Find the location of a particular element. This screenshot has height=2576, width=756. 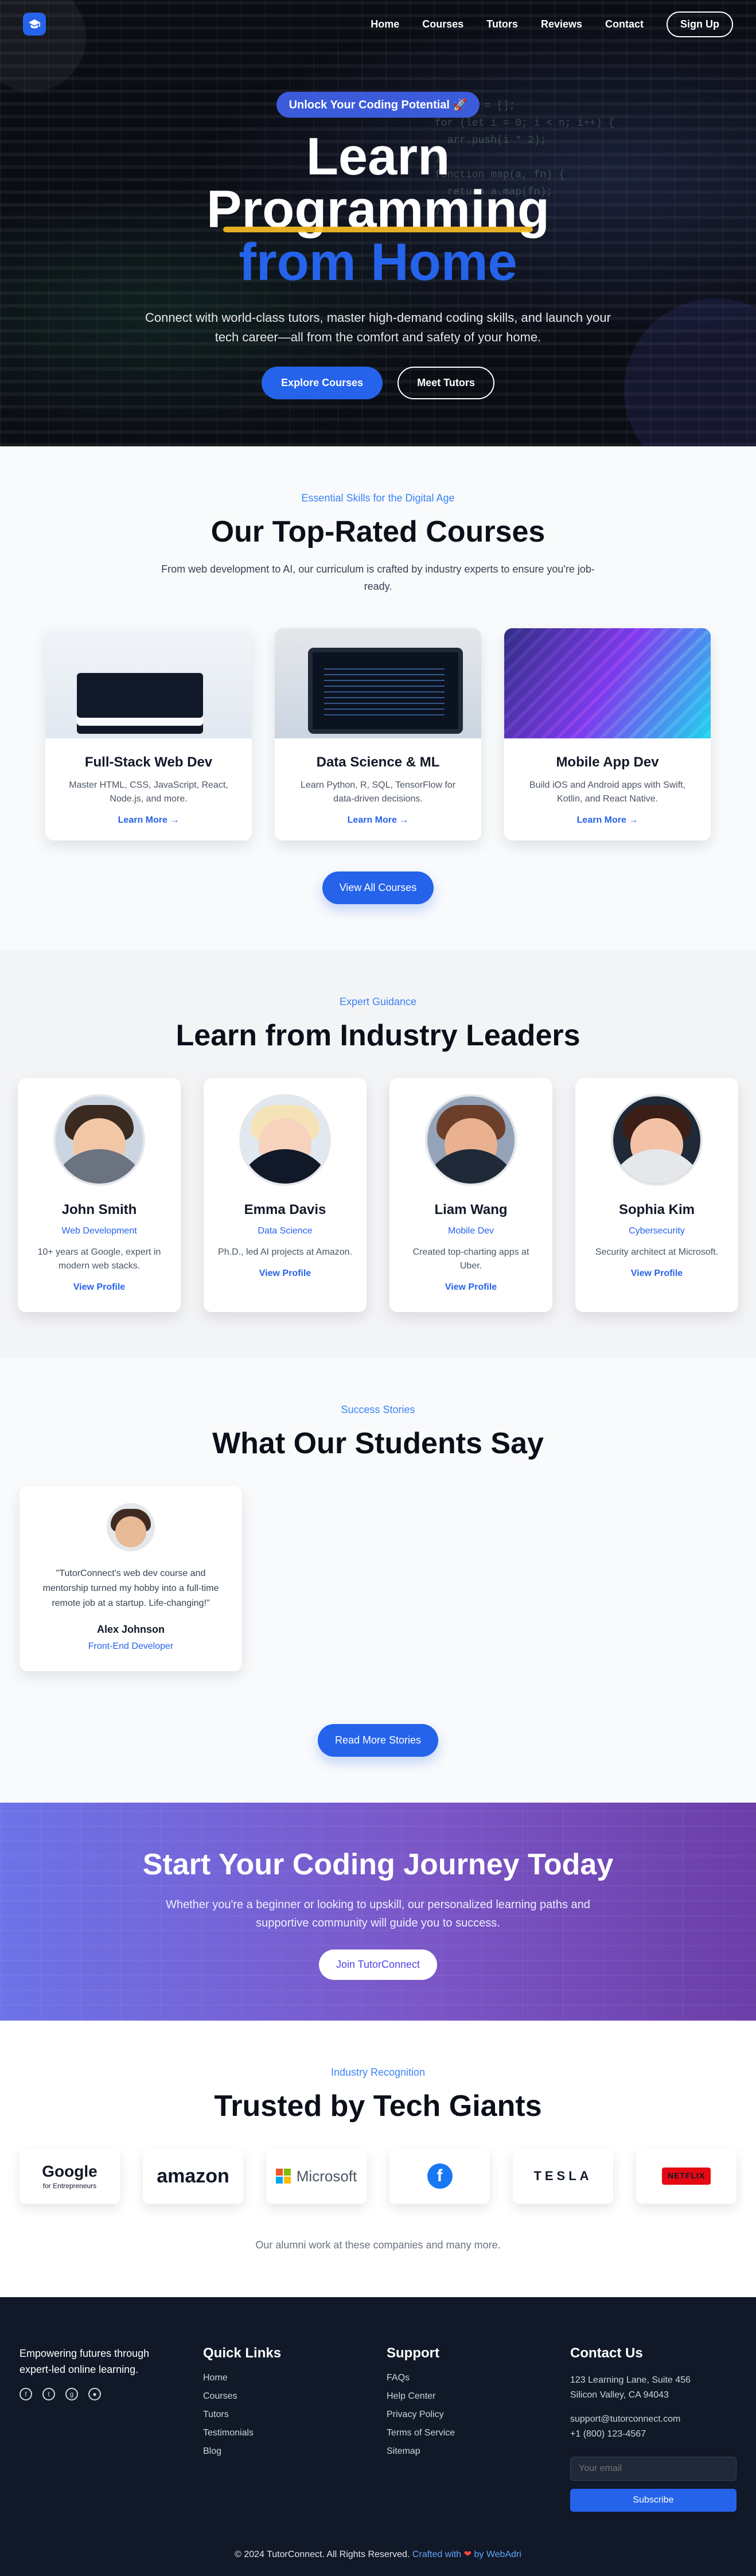

facebook-icon: f is located at coordinates (26, 2394).